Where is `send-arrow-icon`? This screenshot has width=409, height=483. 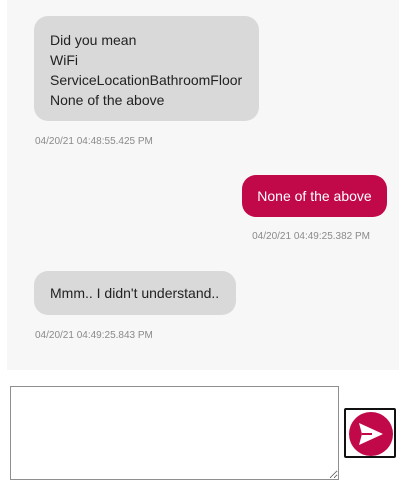 send-arrow-icon is located at coordinates (371, 434).